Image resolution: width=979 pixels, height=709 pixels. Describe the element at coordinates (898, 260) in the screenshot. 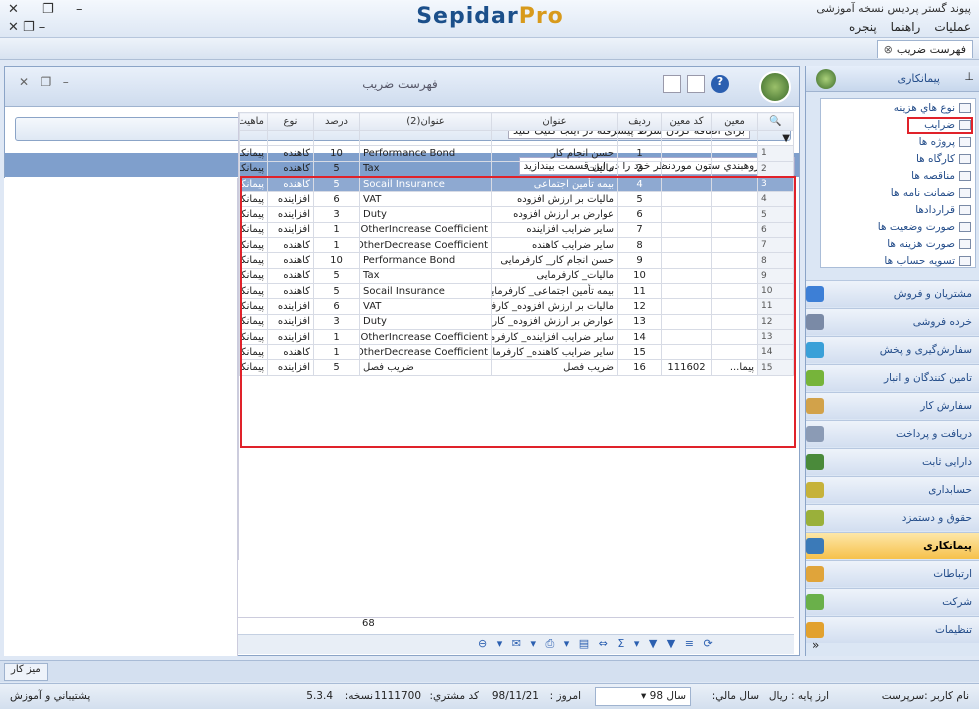

I see `tree-item: تسويه حساب ها` at that location.